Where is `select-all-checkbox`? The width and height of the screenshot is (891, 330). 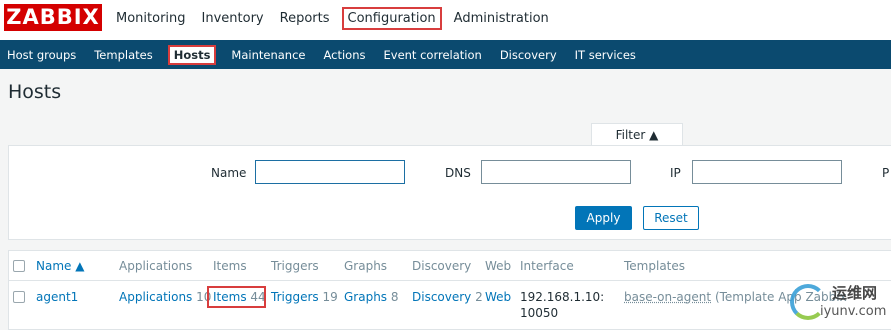 select-all-checkbox is located at coordinates (19, 266).